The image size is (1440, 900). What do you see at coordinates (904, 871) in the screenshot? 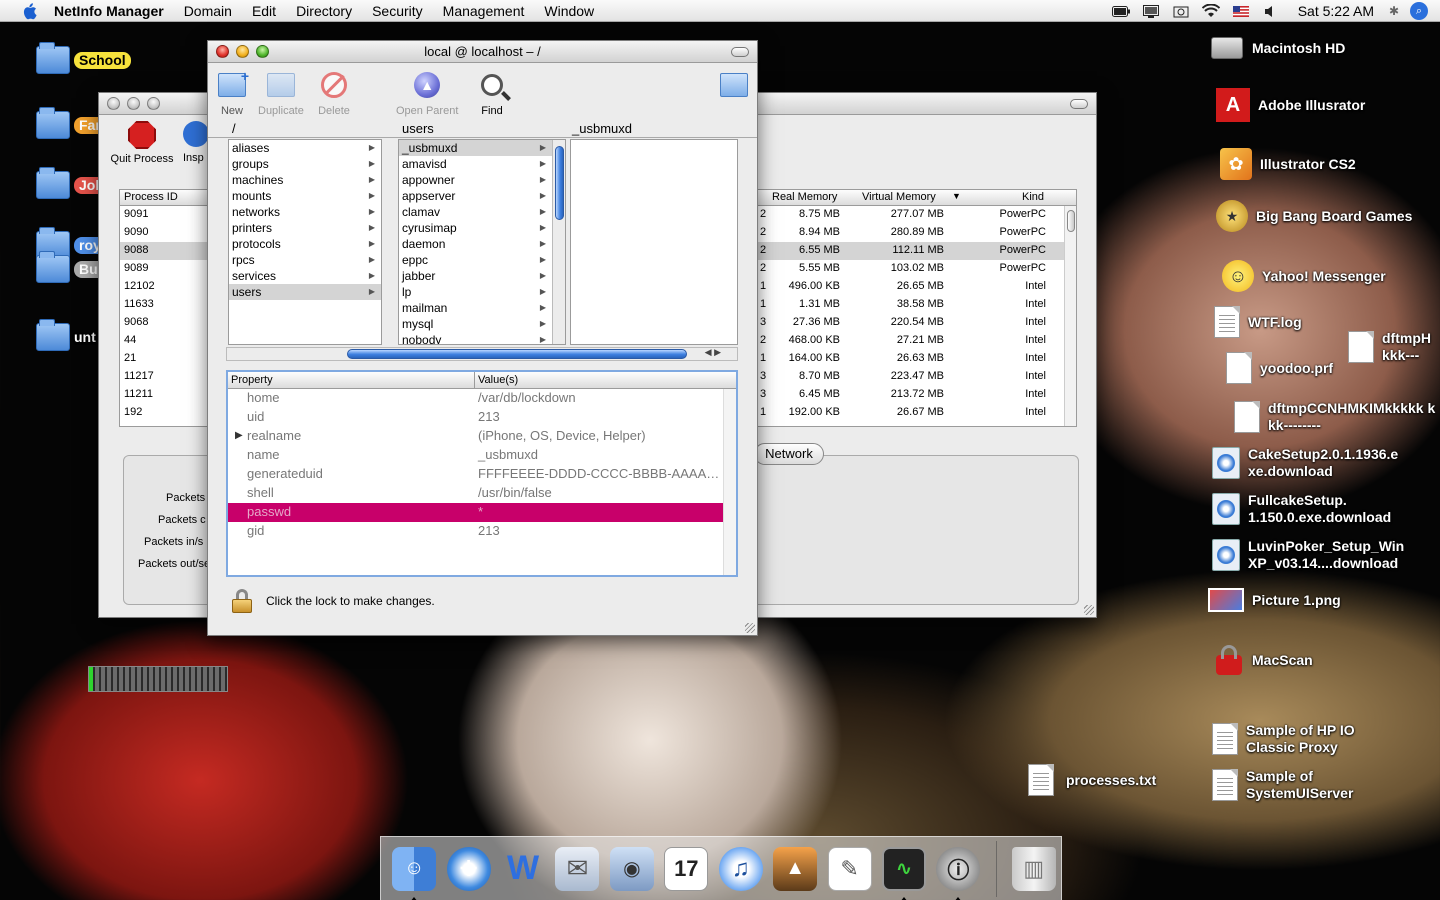
I see `activity-monitor-dock-icon: ∿` at bounding box center [904, 871].